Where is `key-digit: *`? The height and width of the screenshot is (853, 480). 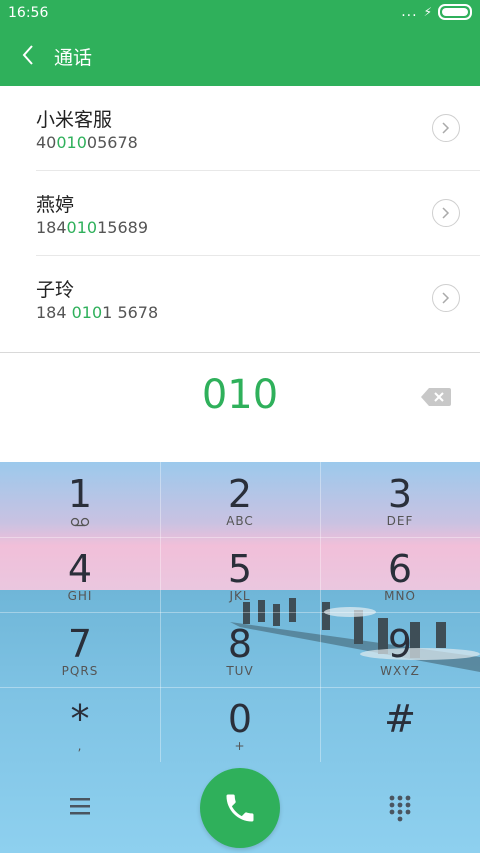
key-digit: * is located at coordinates (80, 719).